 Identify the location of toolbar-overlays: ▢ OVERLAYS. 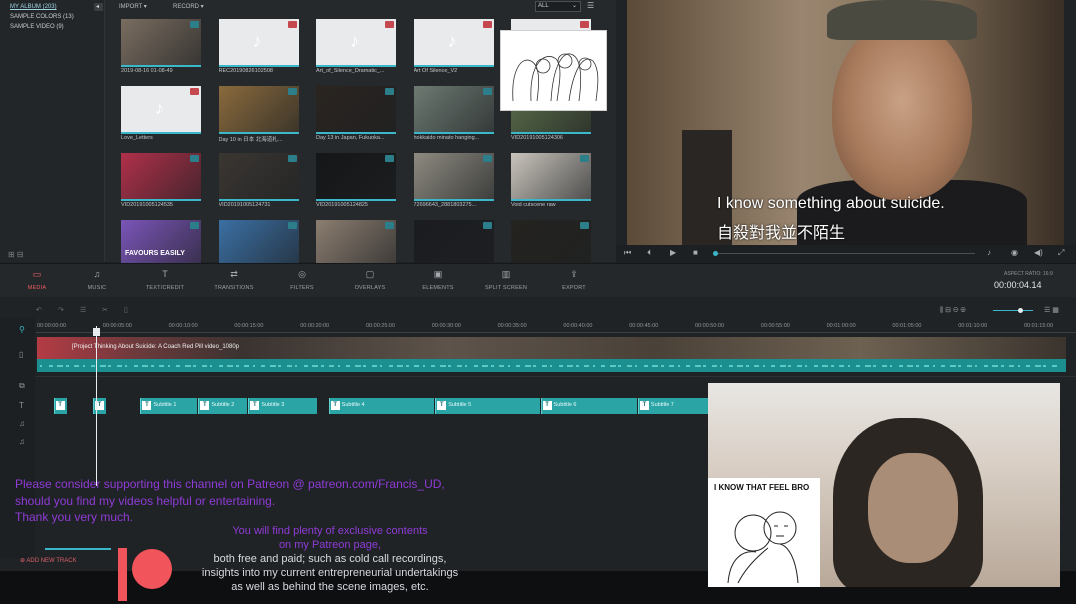
(370, 280).